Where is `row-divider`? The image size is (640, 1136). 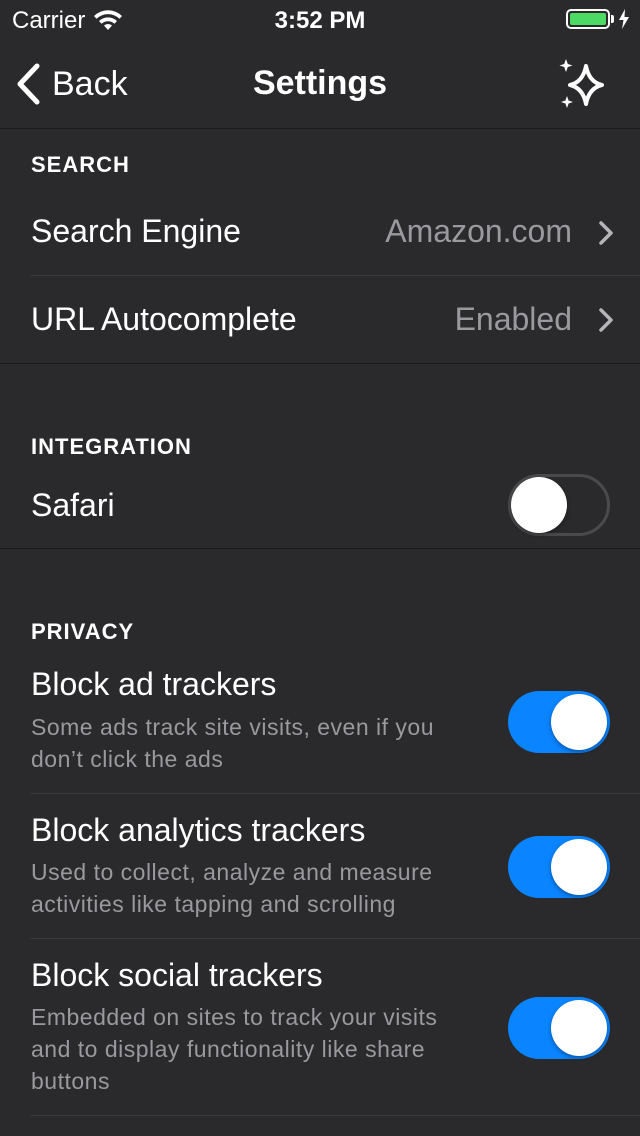
row-divider is located at coordinates (335, 1115).